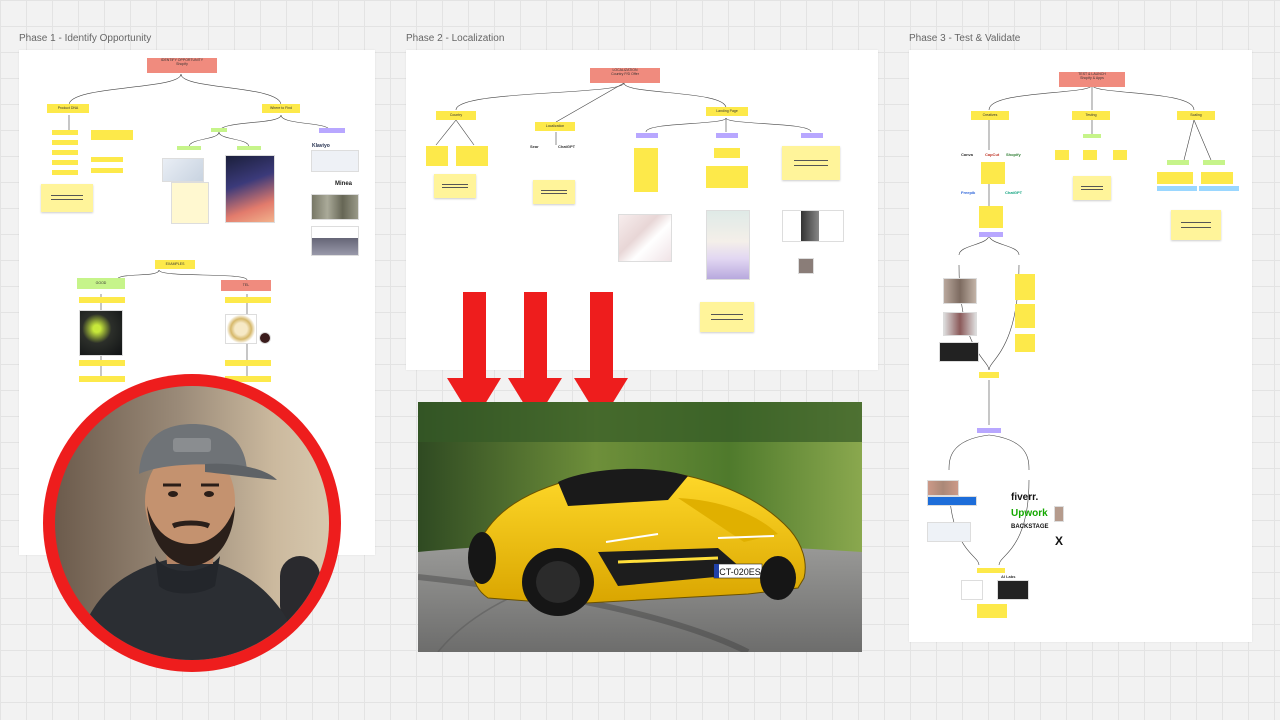 Image resolution: width=1280 pixels, height=720 pixels. Describe the element at coordinates (967, 154) in the screenshot. I see `canva-logo: Canva` at that location.